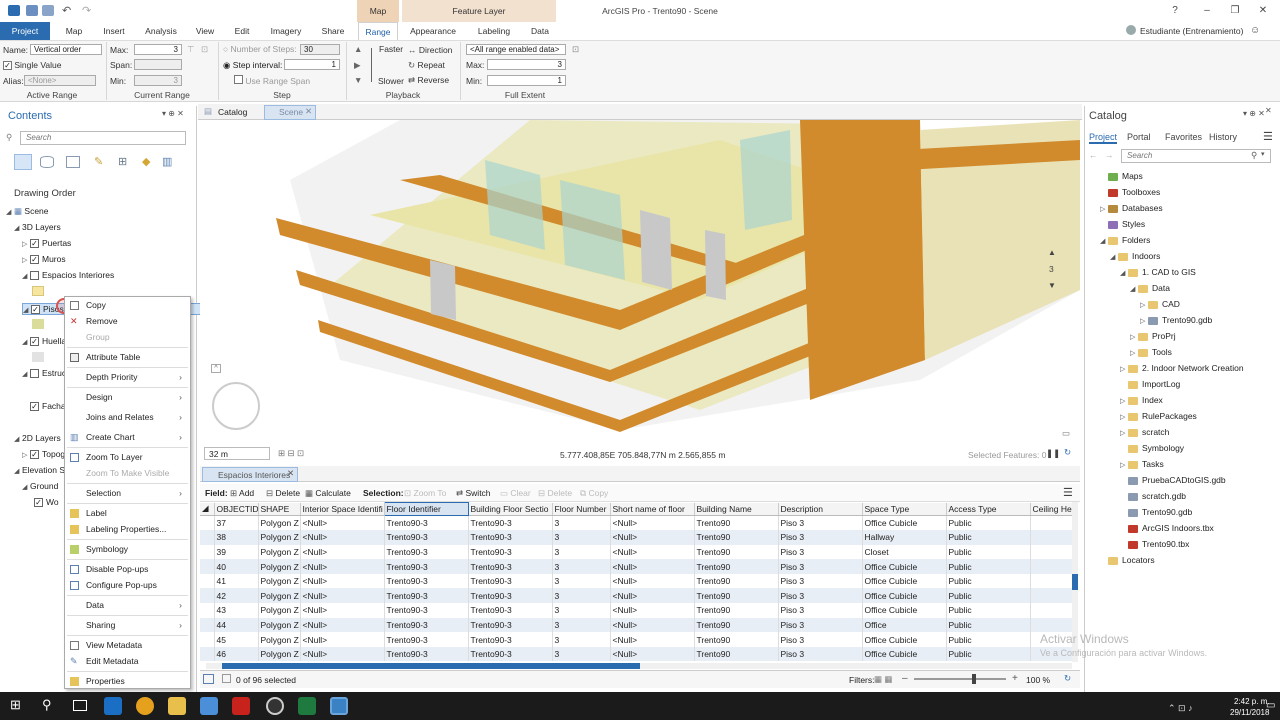 Image resolution: width=1280 pixels, height=720 pixels. Describe the element at coordinates (473, 493) in the screenshot. I see `switch-selection-button: ⇄ Switch` at that location.